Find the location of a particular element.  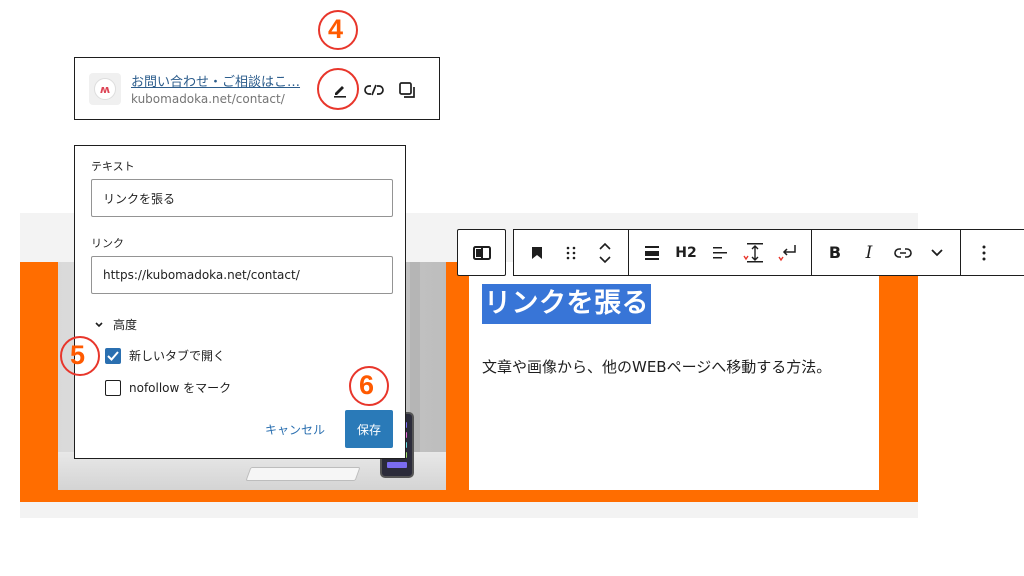

step-6-number: 6 is located at coordinates (367, 385).